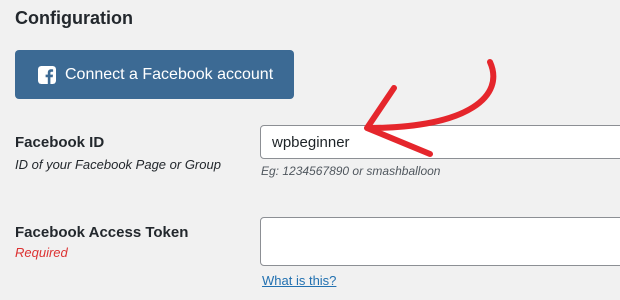 The image size is (620, 300). What do you see at coordinates (74, 18) in the screenshot?
I see `section-title: Configuration` at bounding box center [74, 18].